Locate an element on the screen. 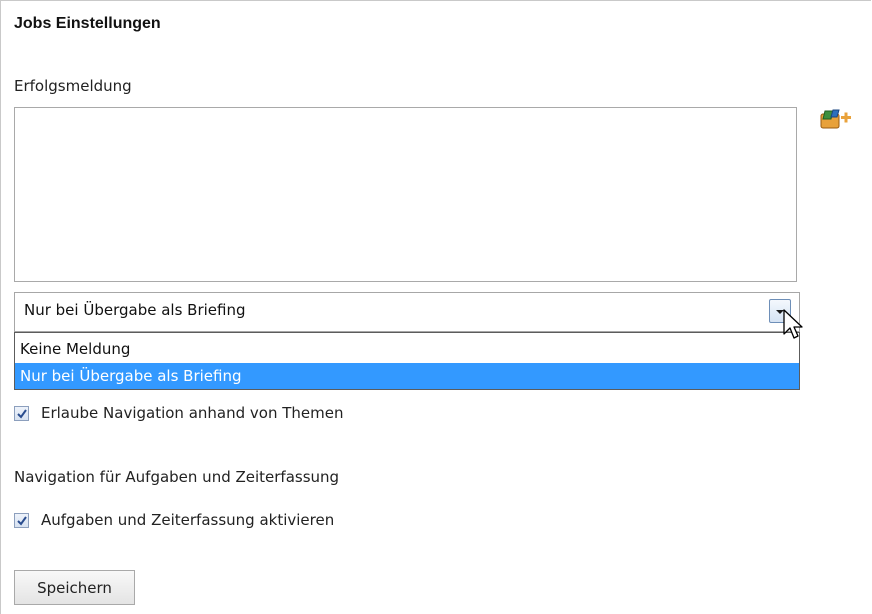  theme-navigation-label: Erlaube Navigation anhand von Themen is located at coordinates (192, 413).